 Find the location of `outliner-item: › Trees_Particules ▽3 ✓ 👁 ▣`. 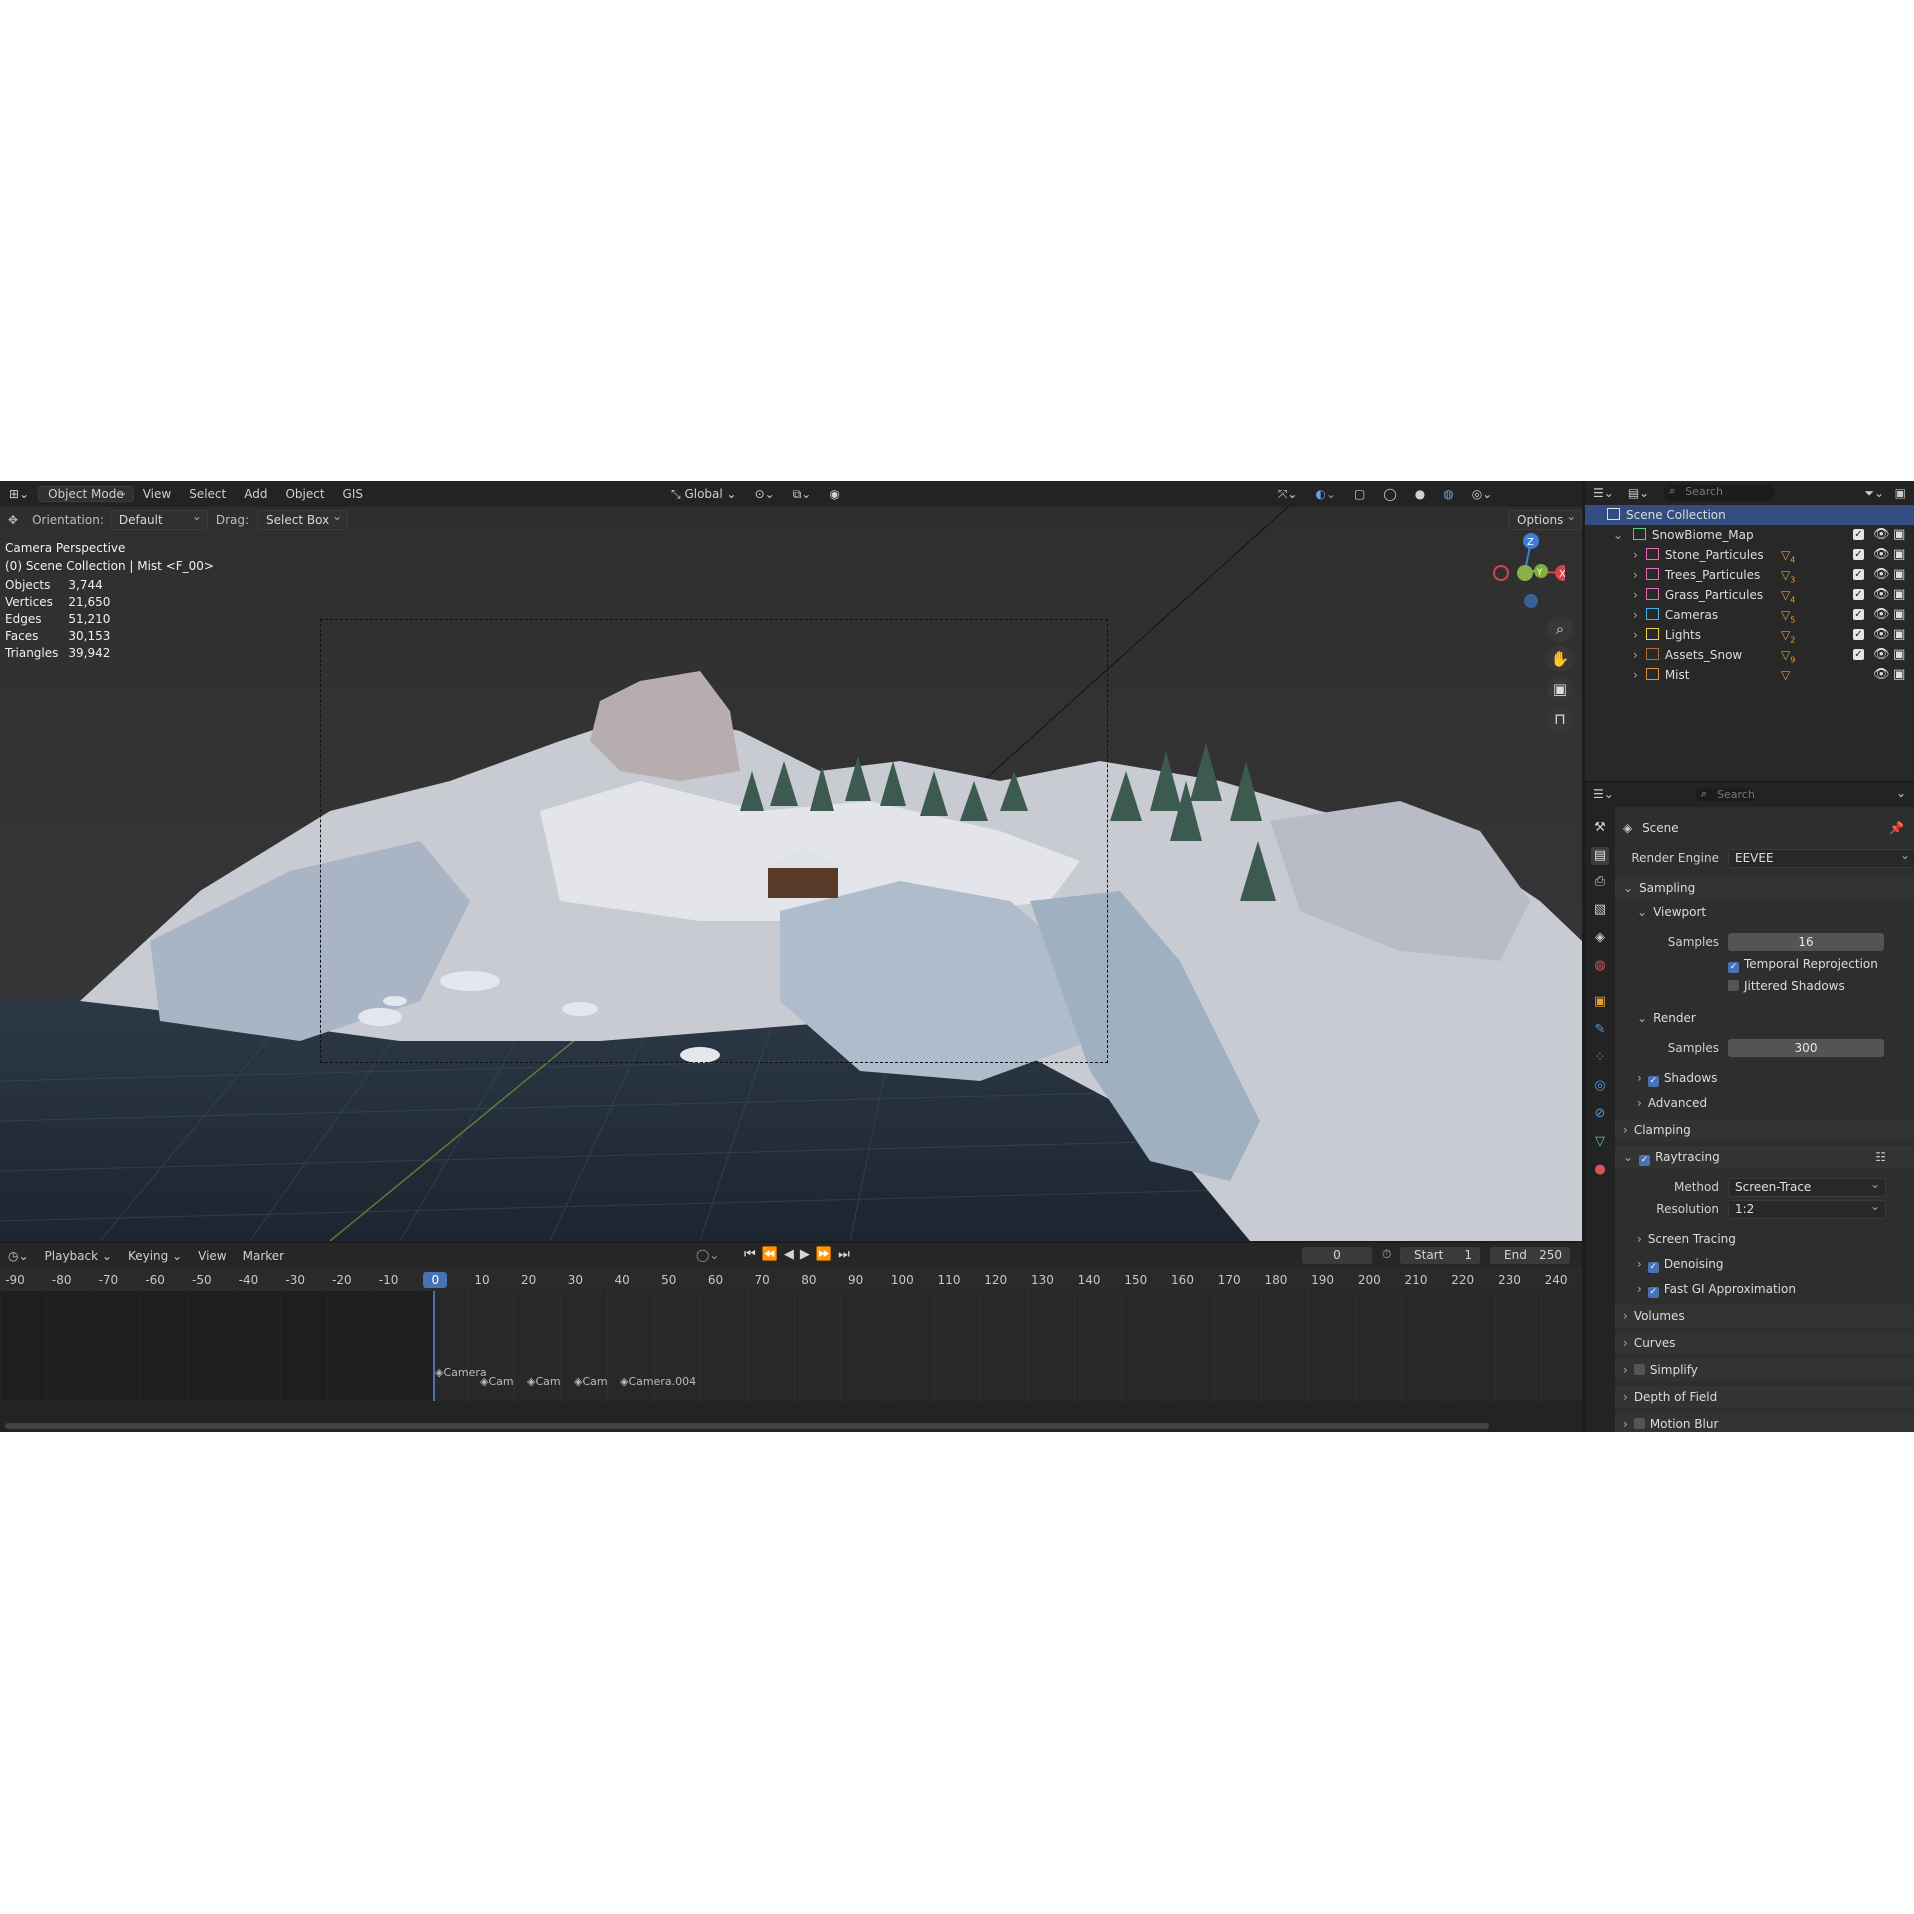

outliner-item: › Trees_Particules ▽3 ✓ 👁 ▣ is located at coordinates (1749, 575).